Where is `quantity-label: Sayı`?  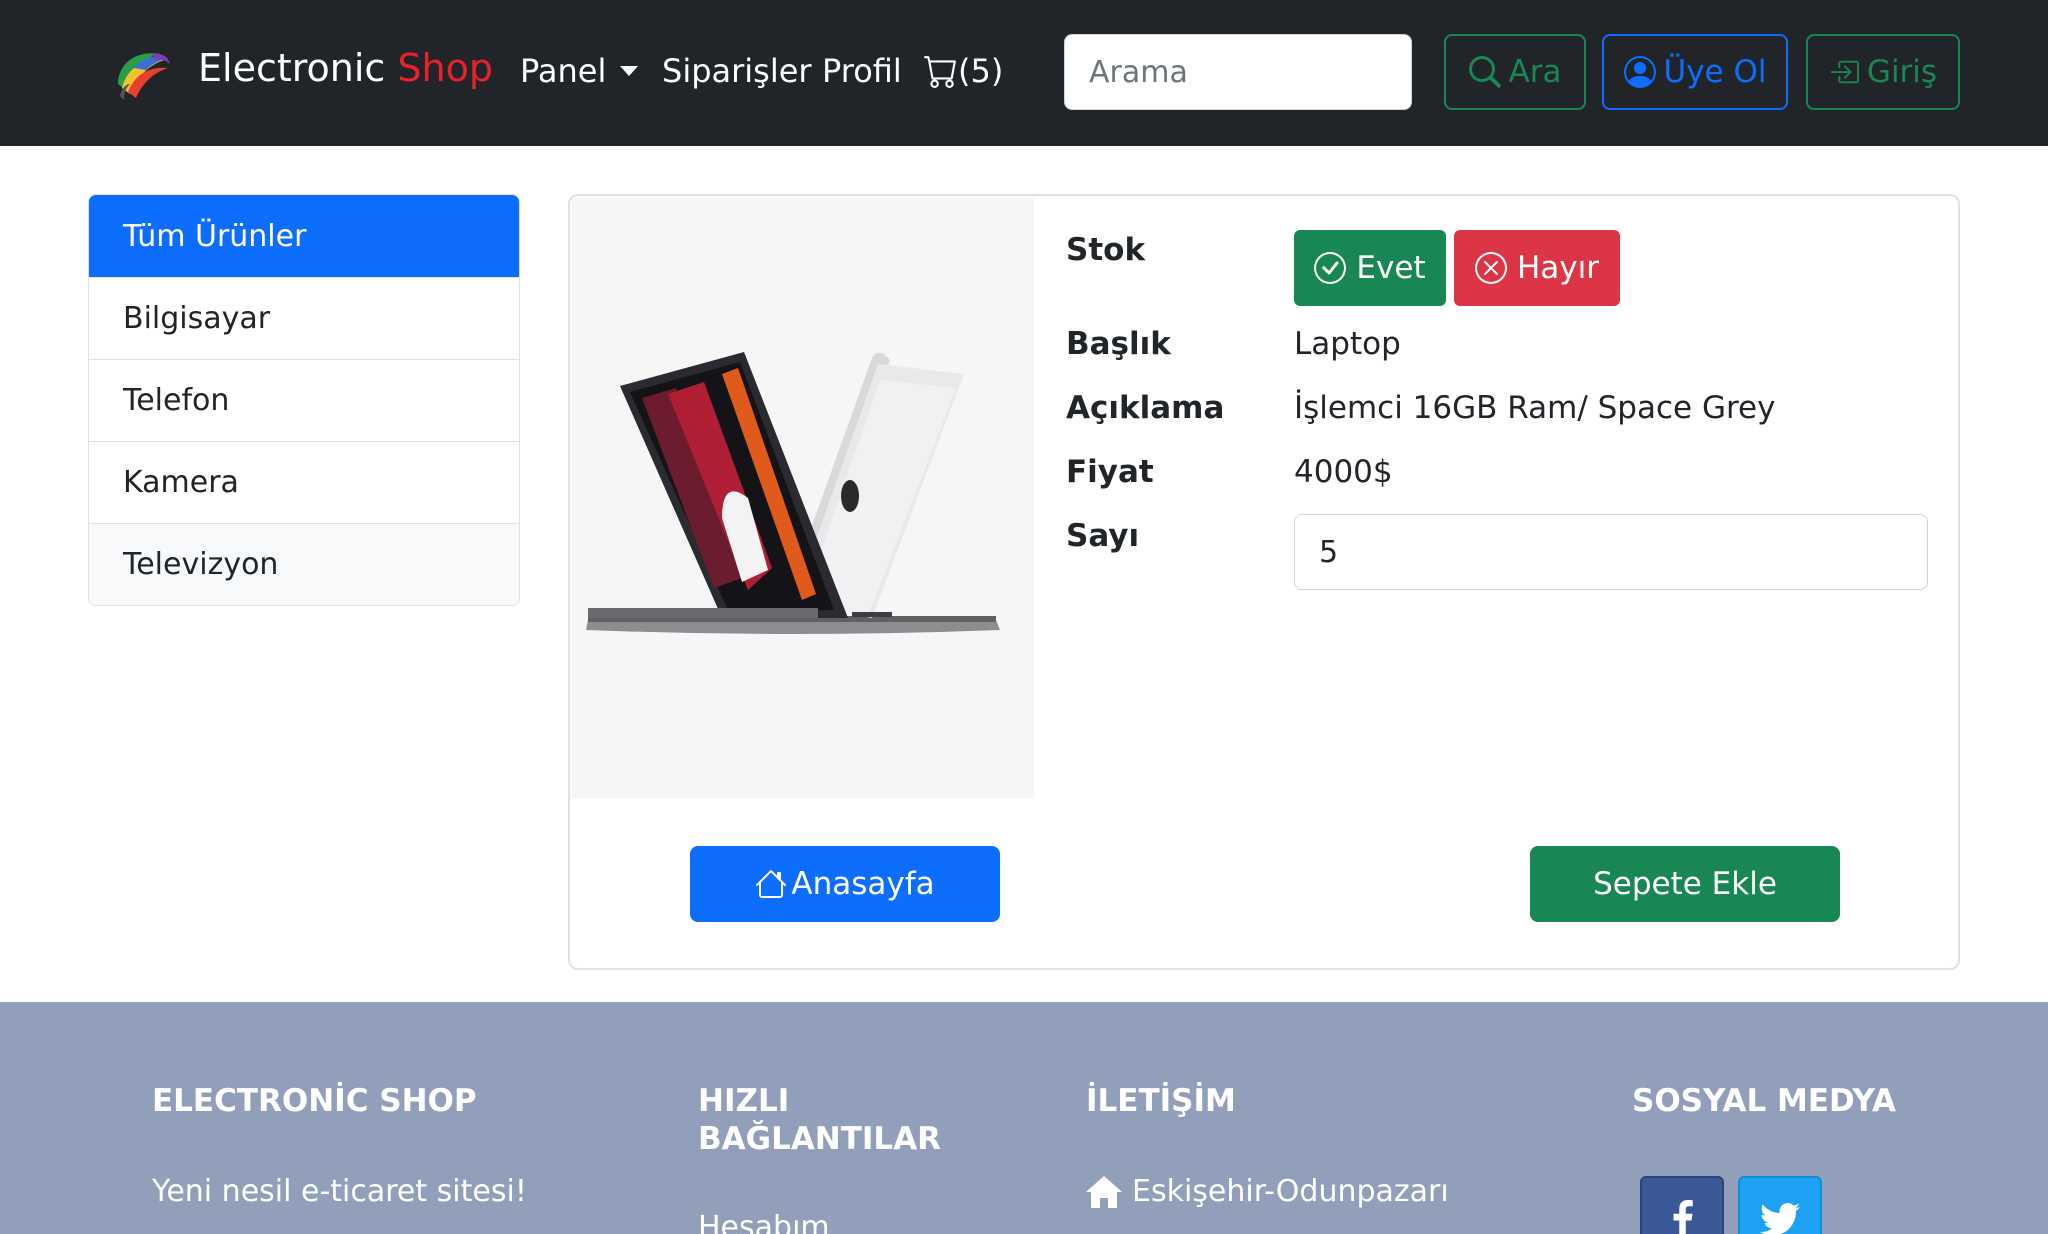 quantity-label: Sayı is located at coordinates (1103, 536).